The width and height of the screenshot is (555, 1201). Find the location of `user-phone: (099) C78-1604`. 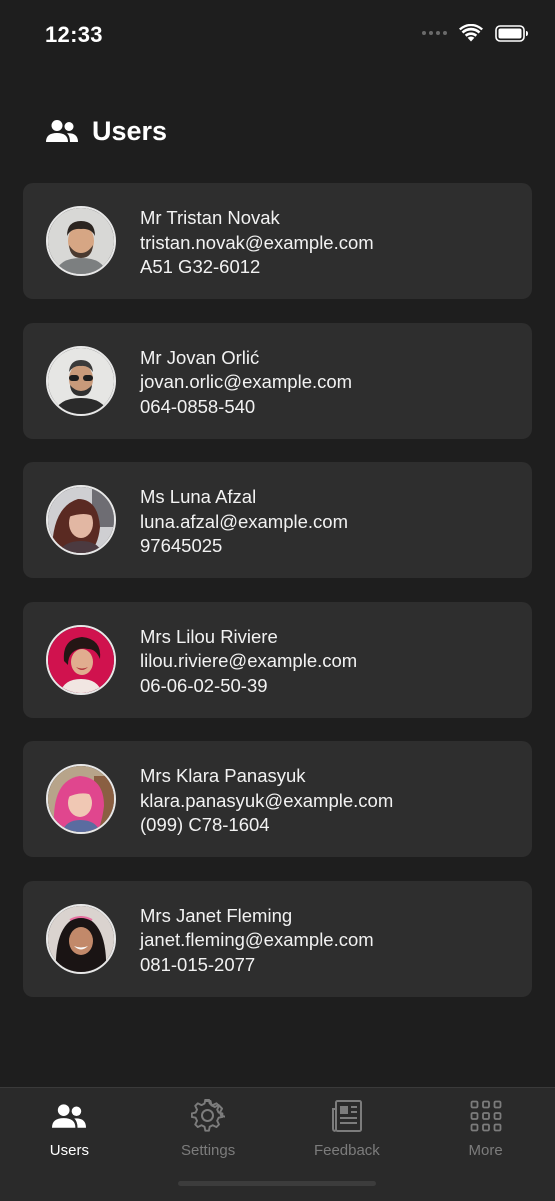

user-phone: (099) C78-1604 is located at coordinates (205, 824).